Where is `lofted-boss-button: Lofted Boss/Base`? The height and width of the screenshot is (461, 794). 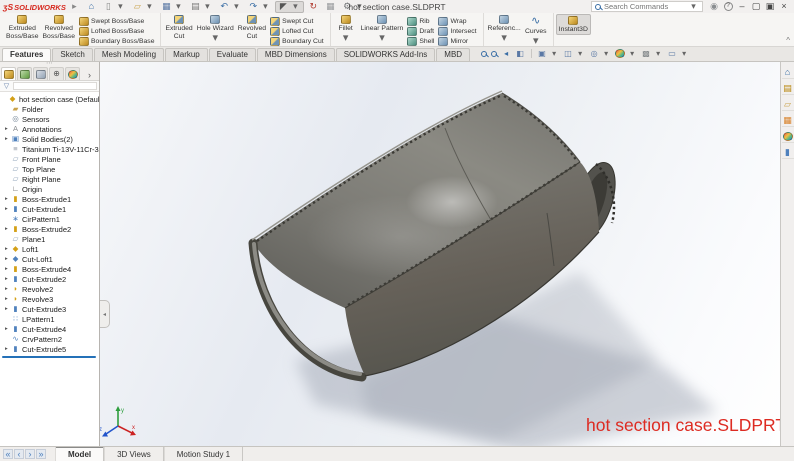 lofted-boss-button: Lofted Boss/Base is located at coordinates (116, 31).